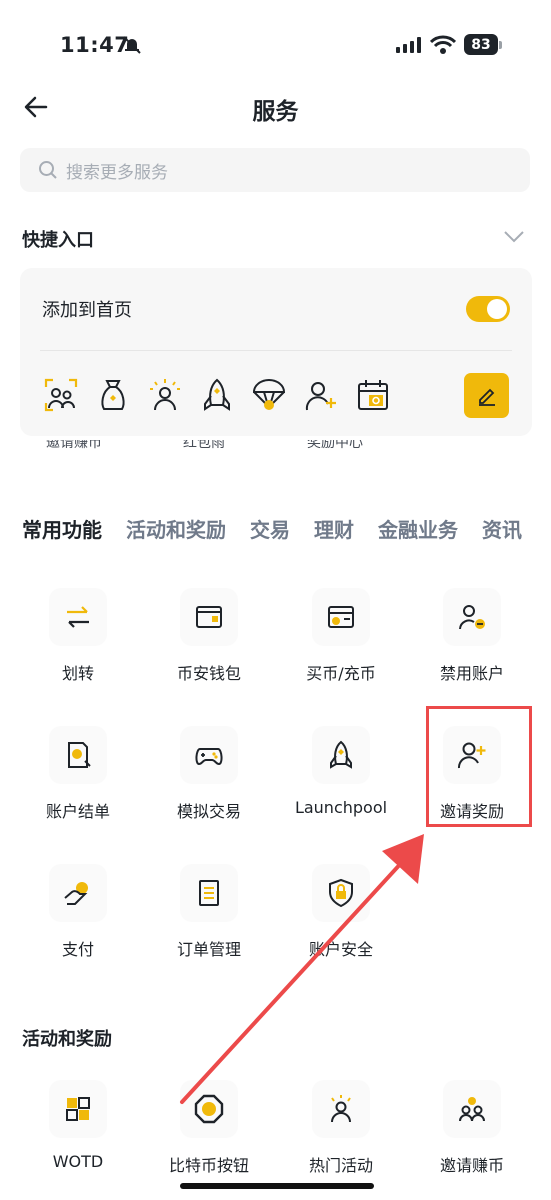 This screenshot has height=1200, width=551. Describe the element at coordinates (208, 673) in the screenshot. I see `service-label: 币安钱包` at that location.